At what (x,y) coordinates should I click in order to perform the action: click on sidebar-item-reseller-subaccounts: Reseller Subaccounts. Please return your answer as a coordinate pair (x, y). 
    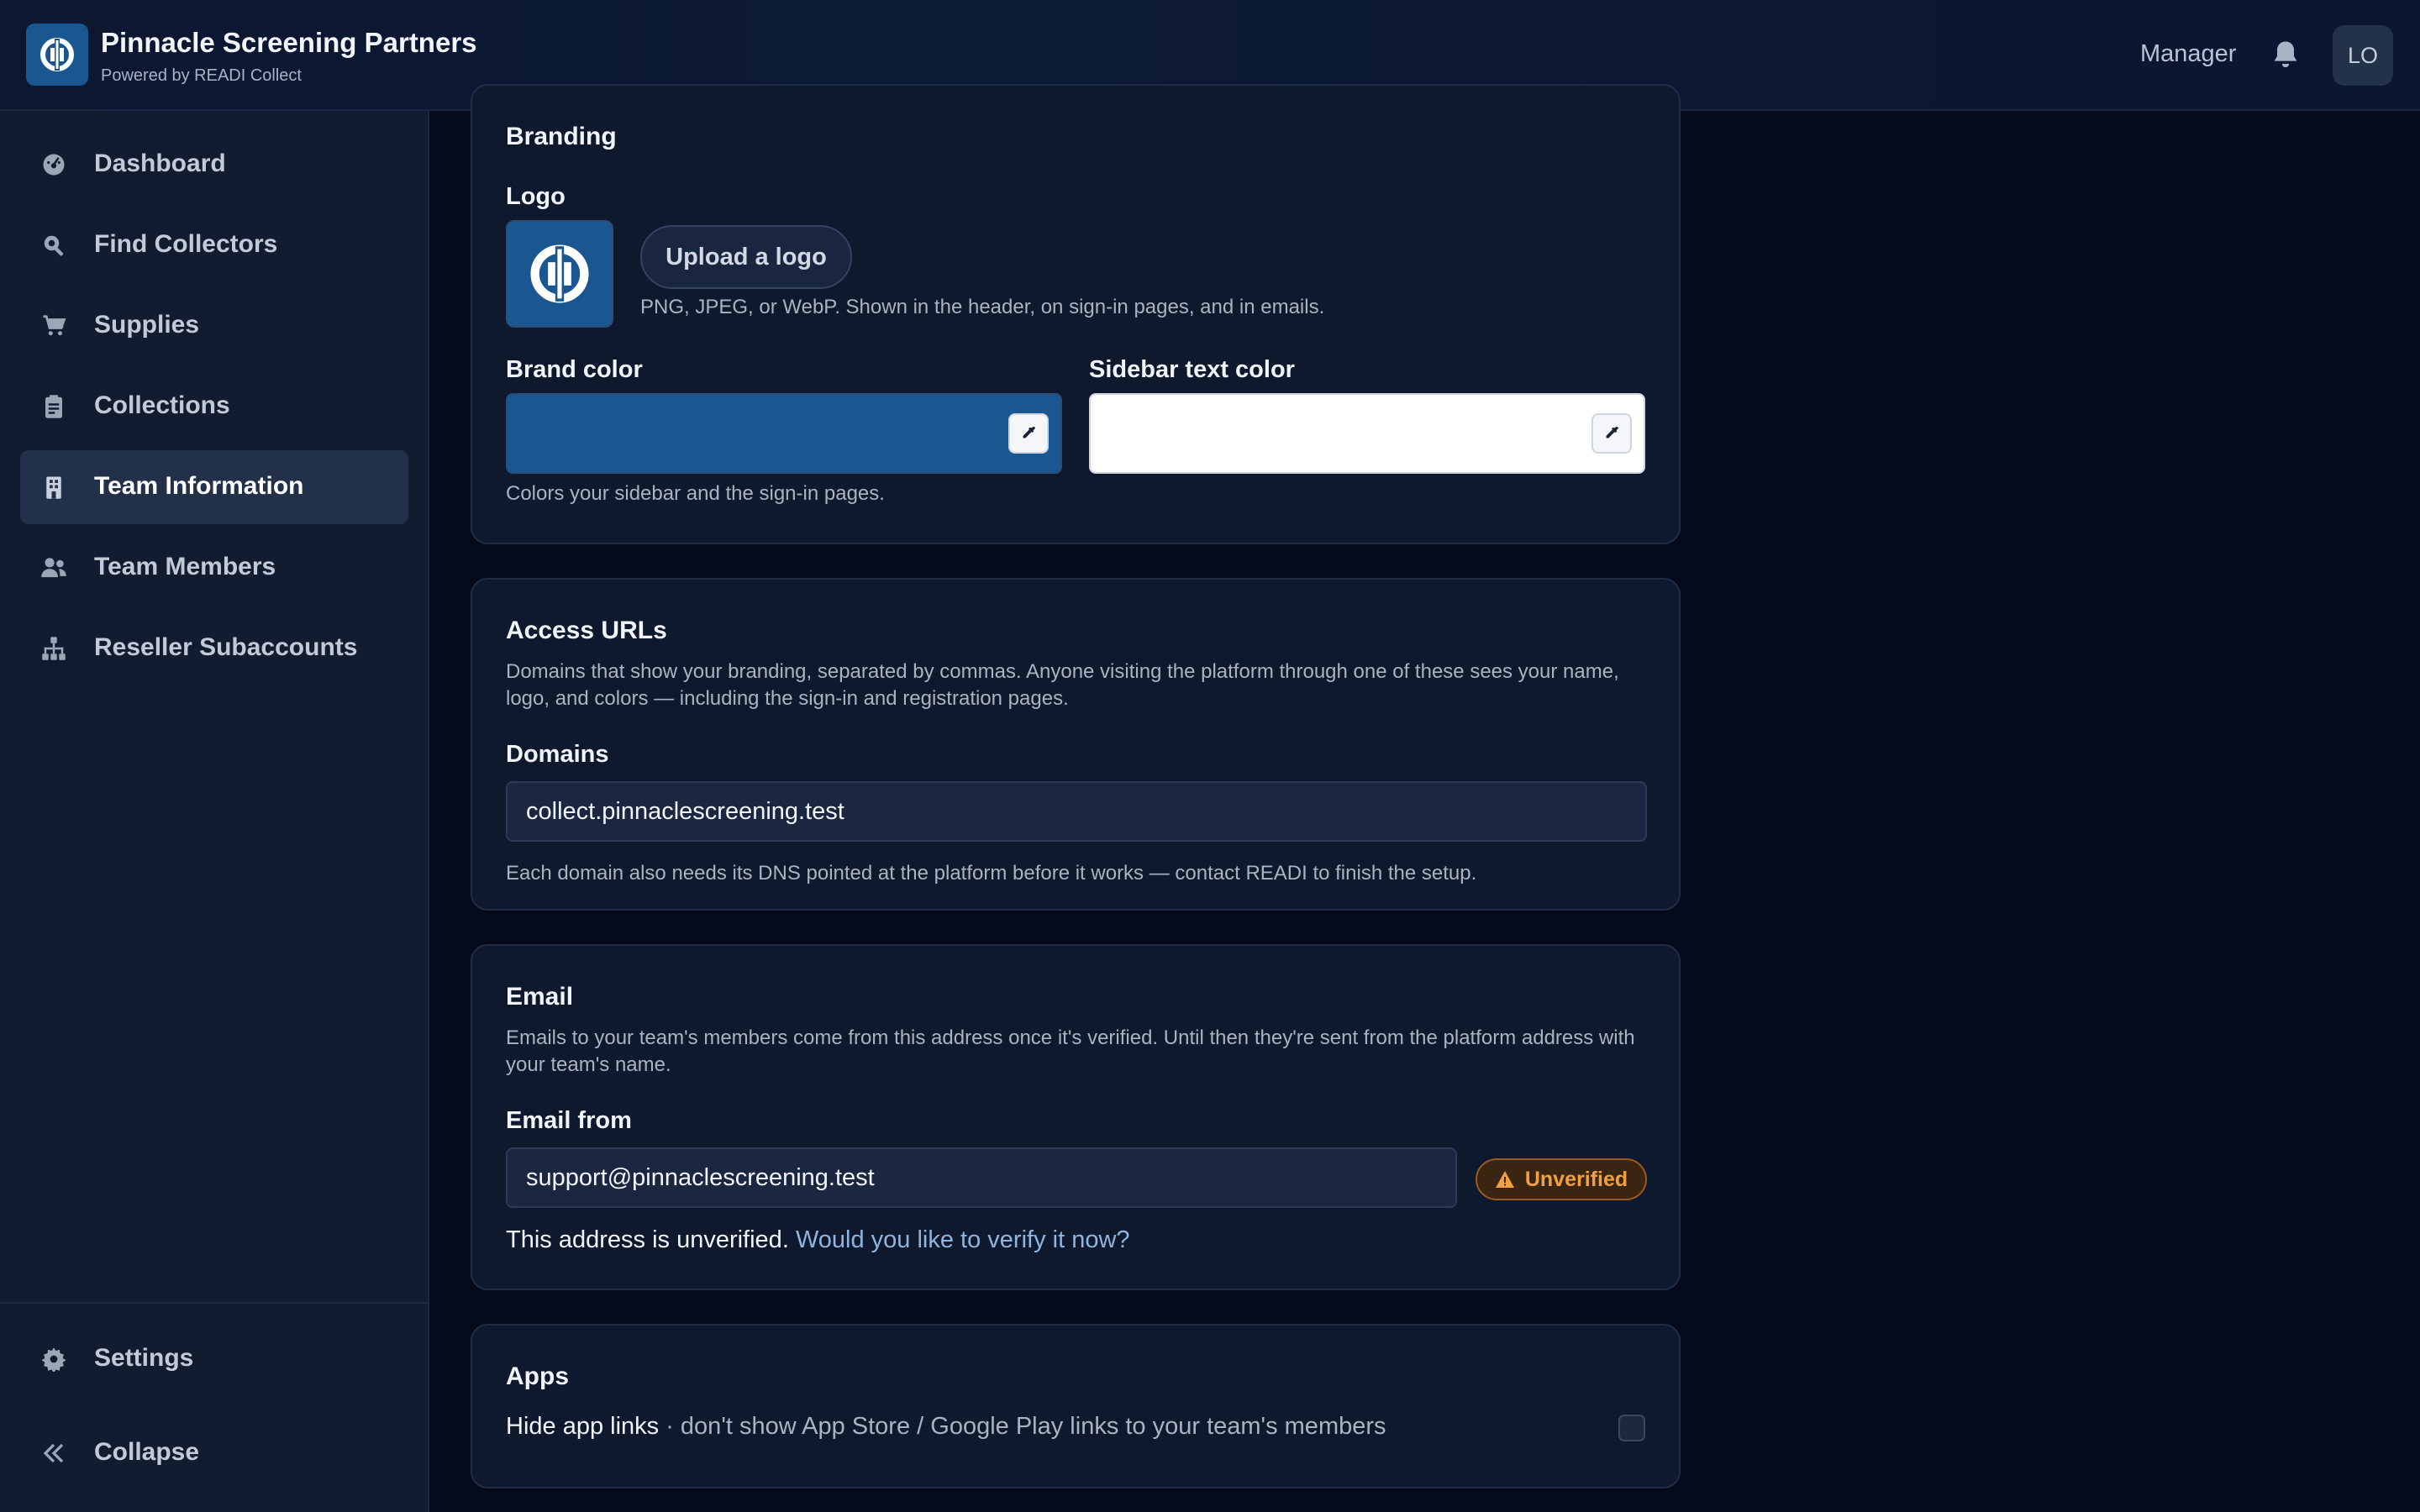
    Looking at the image, I should click on (214, 648).